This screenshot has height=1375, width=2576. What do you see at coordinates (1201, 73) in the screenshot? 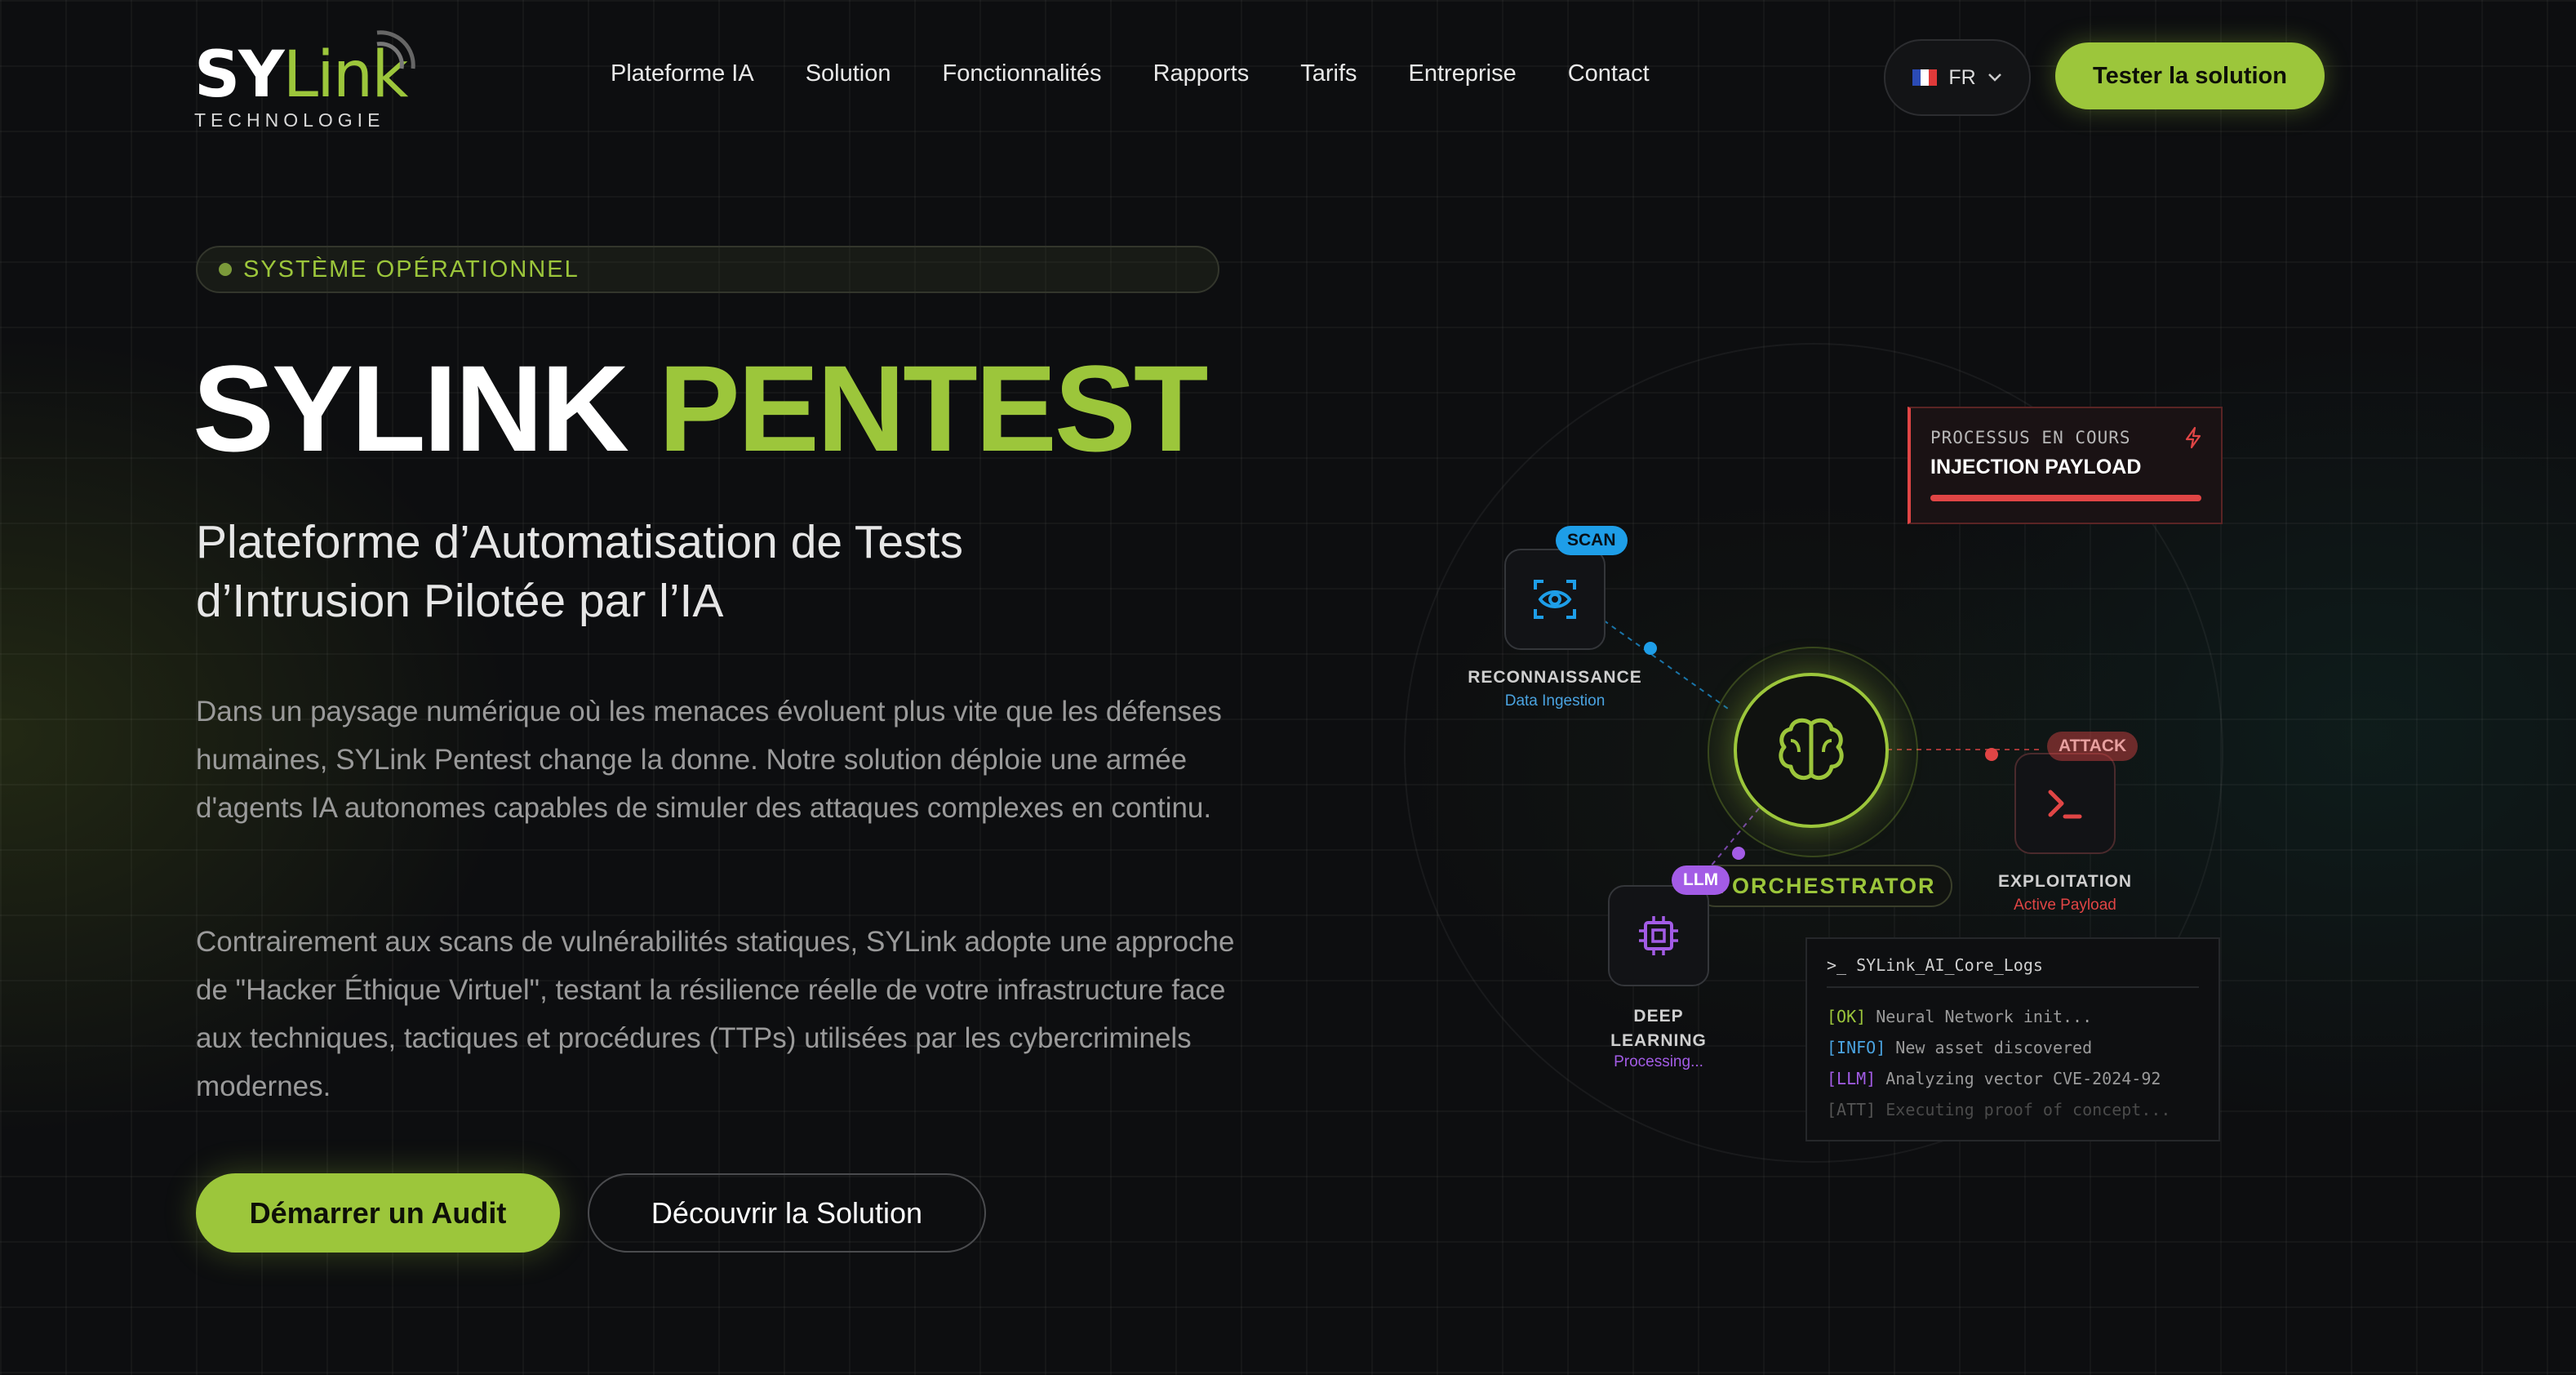
I see `nav-rapports: Rapports` at bounding box center [1201, 73].